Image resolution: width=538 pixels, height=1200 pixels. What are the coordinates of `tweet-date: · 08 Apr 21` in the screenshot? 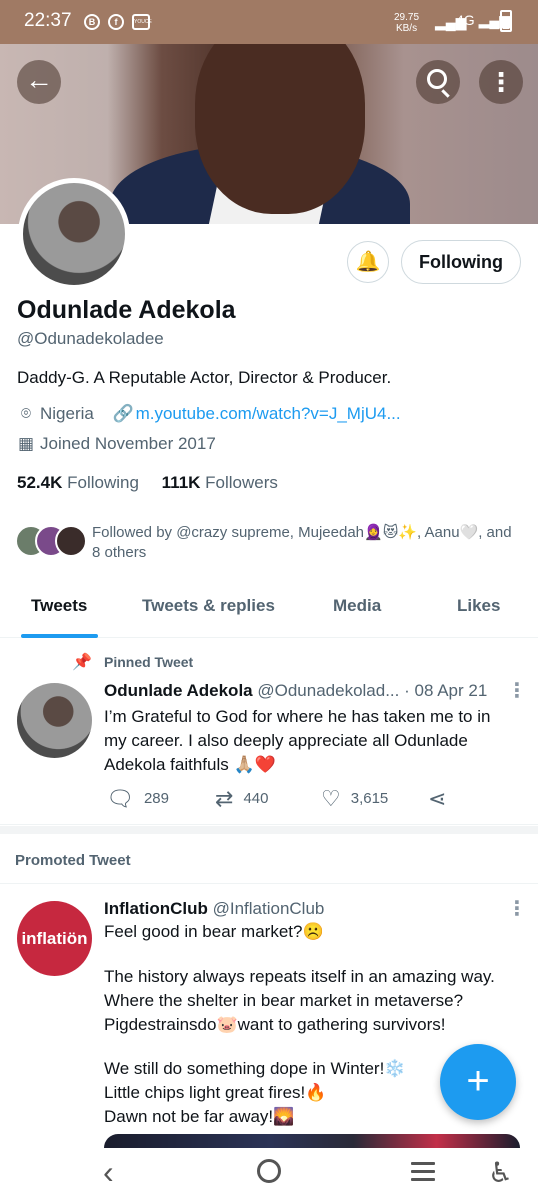 It's located at (446, 690).